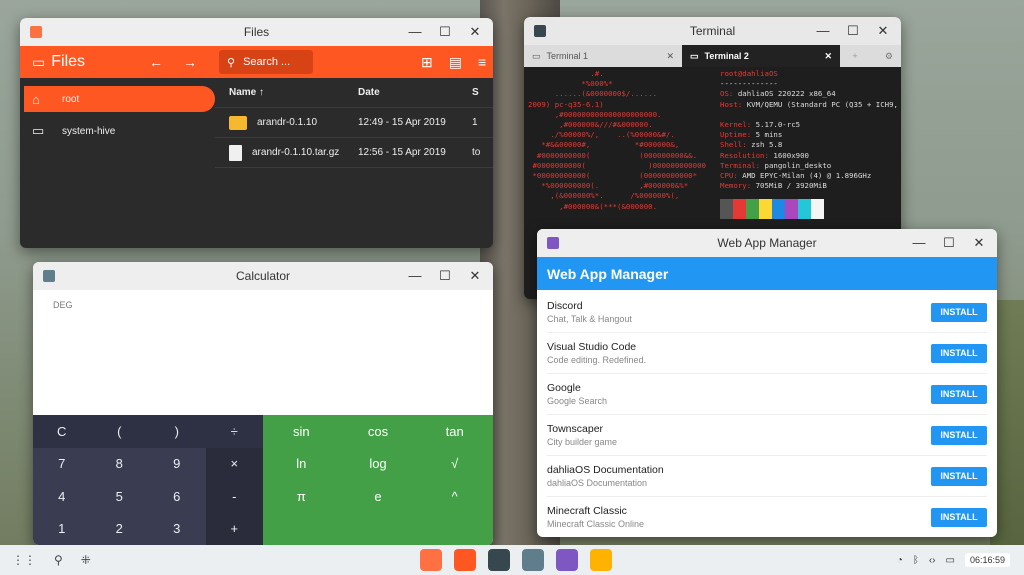 The height and width of the screenshot is (575, 1024). Describe the element at coordinates (567, 560) in the screenshot. I see `web-app-manager-icon` at that location.